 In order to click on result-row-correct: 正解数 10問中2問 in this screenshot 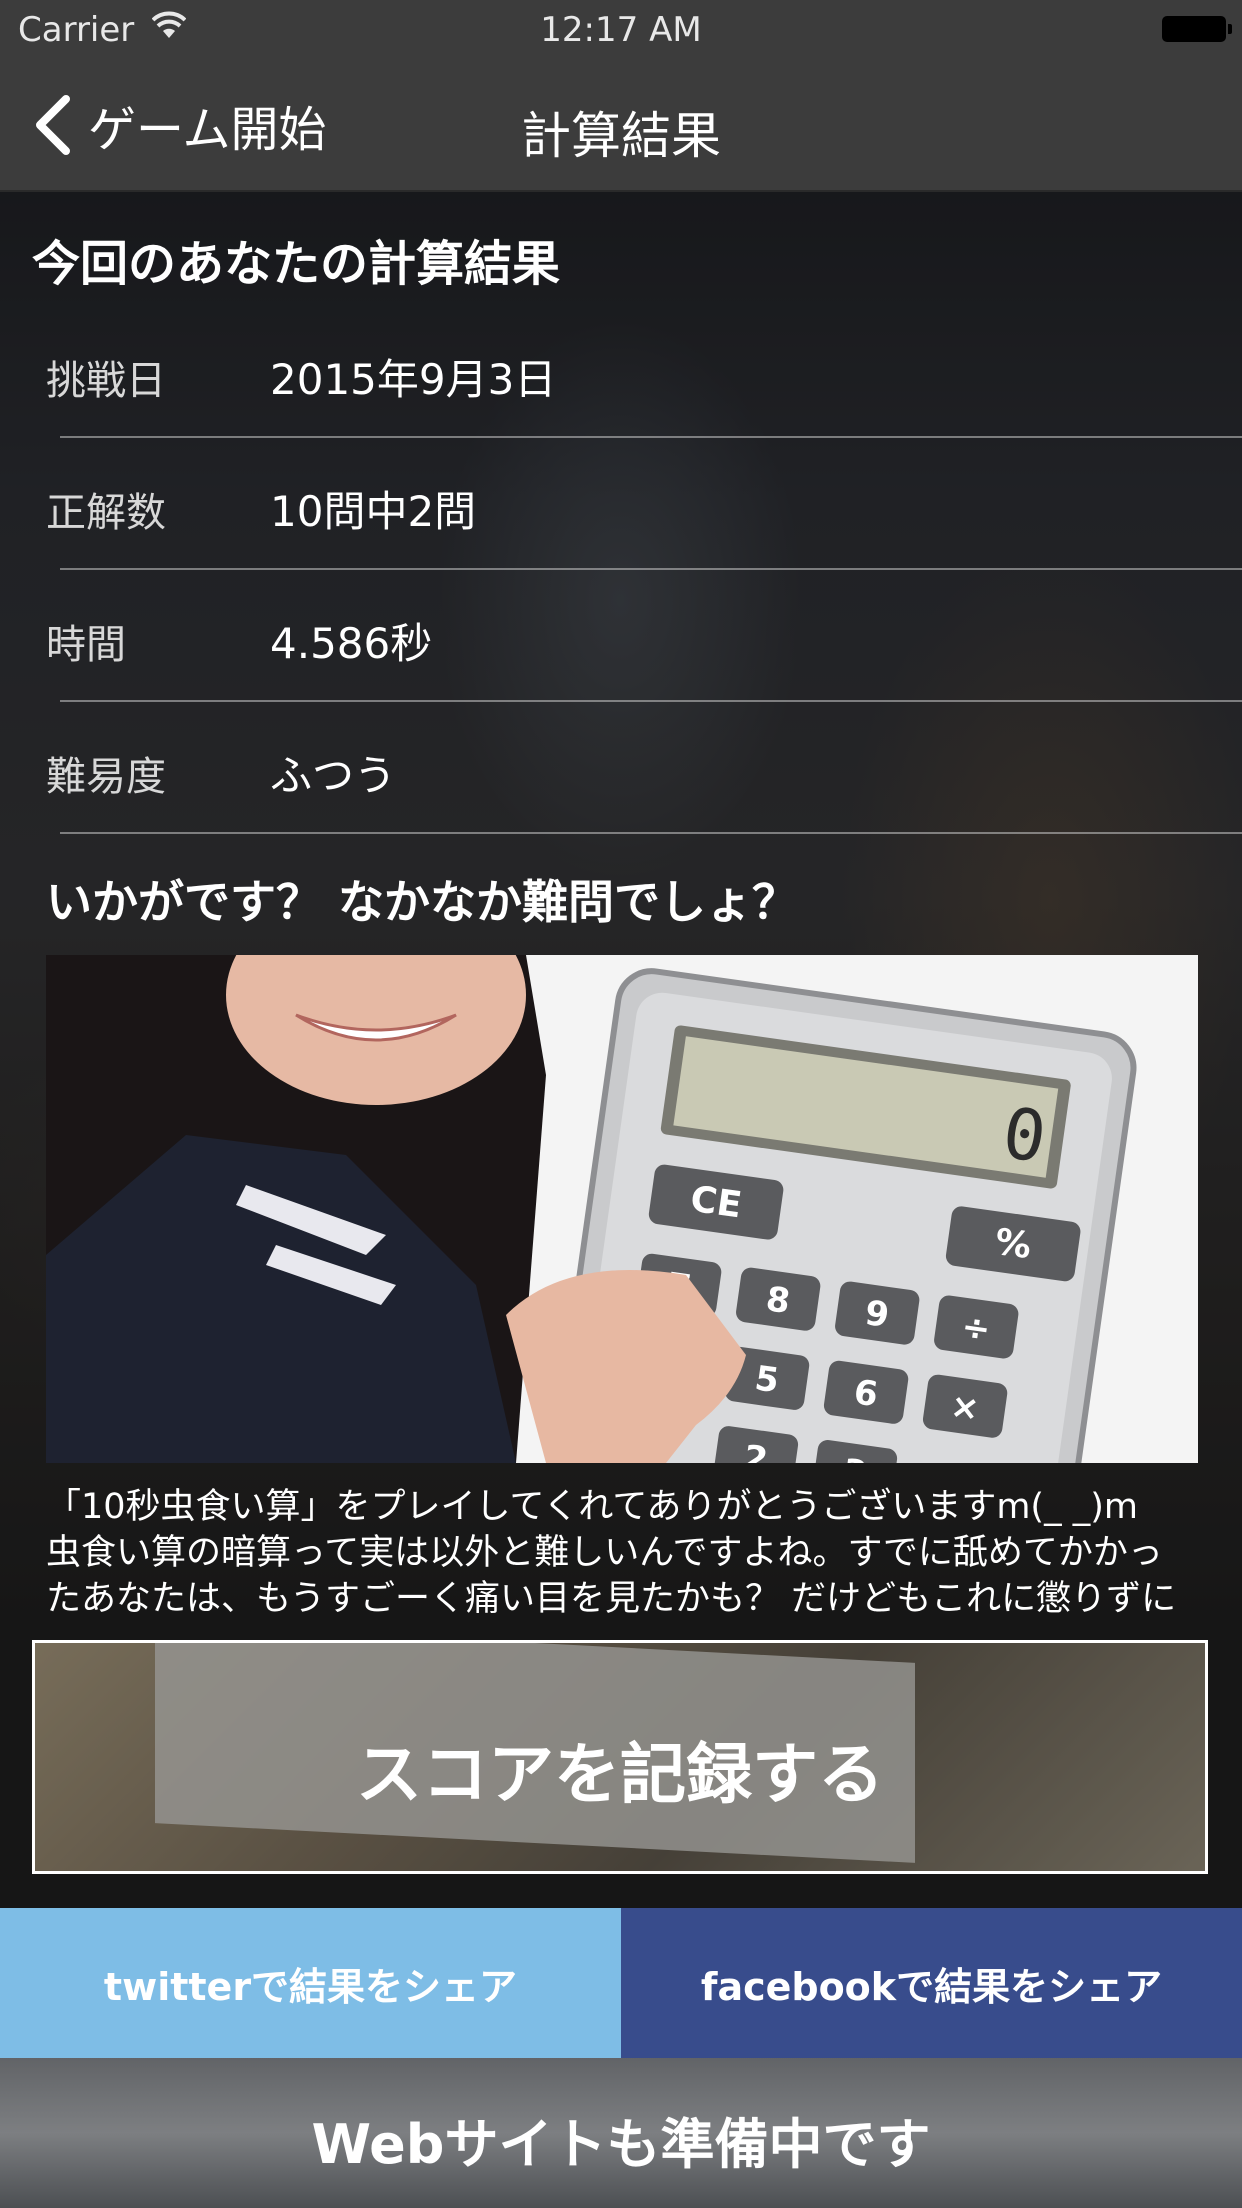, I will do `click(644, 504)`.